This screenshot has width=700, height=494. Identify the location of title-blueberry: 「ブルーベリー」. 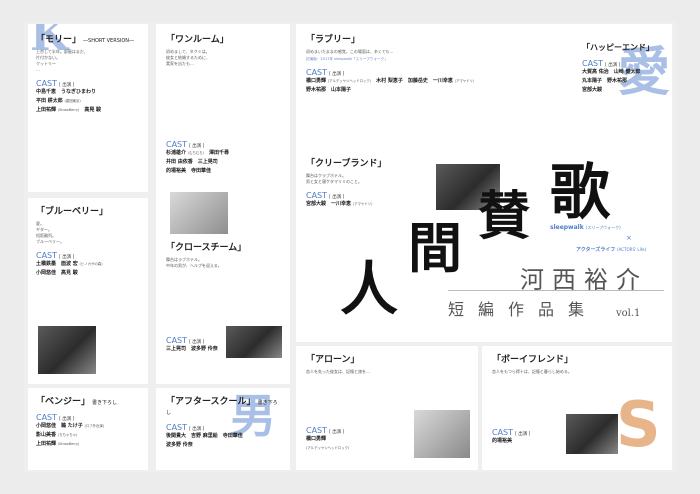
(72, 212).